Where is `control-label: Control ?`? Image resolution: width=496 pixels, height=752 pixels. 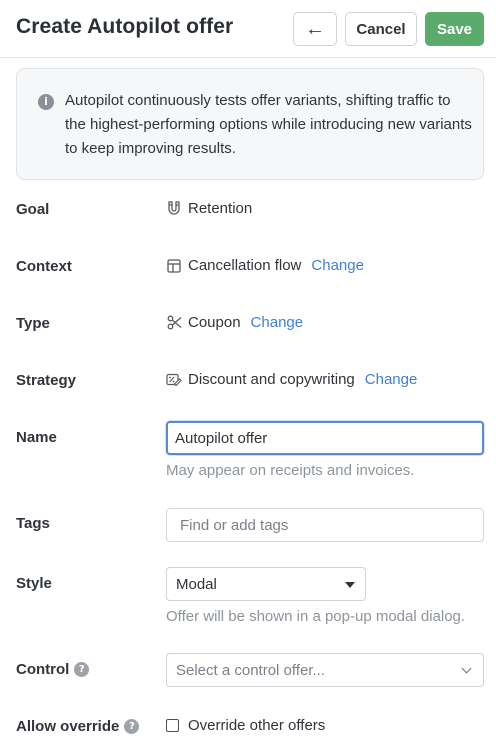
control-label: Control ? is located at coordinates (53, 669).